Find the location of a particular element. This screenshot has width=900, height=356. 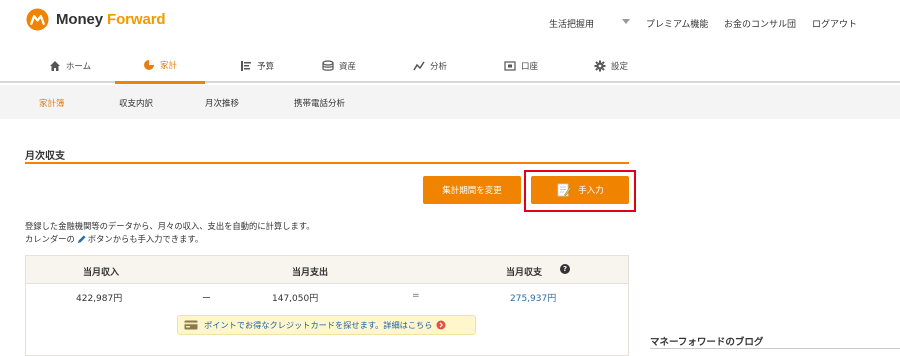

chevron-down-icon is located at coordinates (626, 21).